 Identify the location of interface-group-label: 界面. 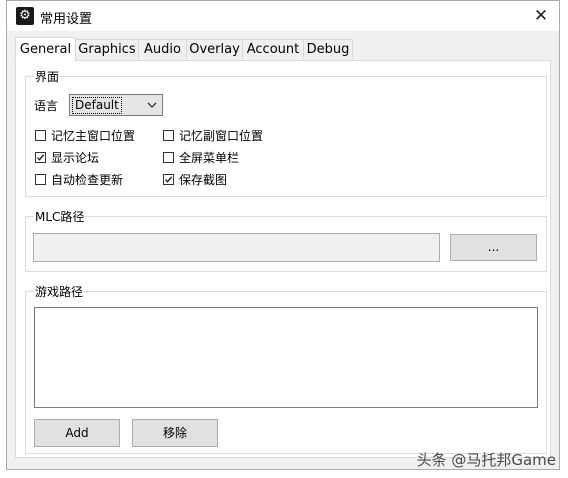
(47, 76).